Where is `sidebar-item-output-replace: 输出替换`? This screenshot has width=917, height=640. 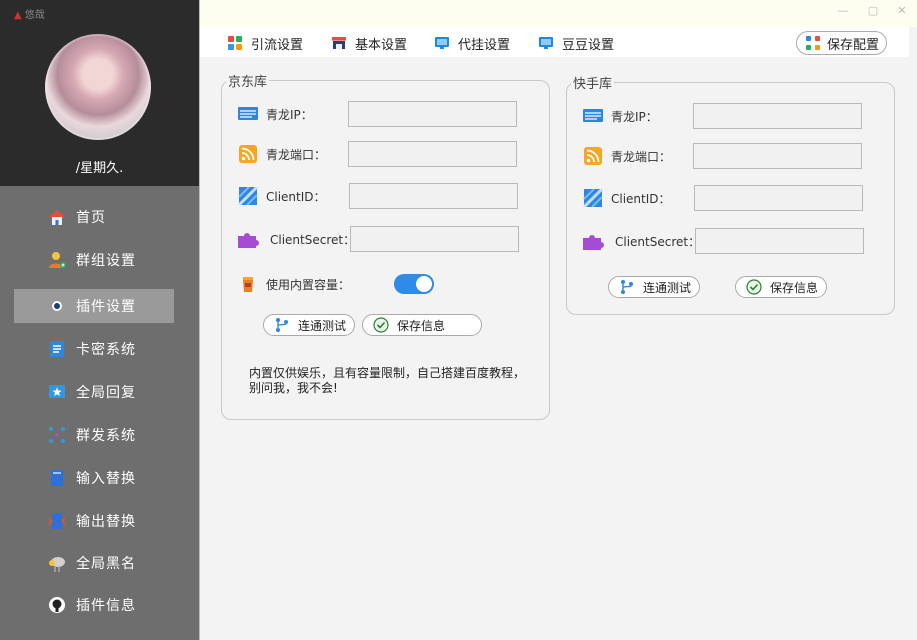
sidebar-item-output-replace: 输出替换 is located at coordinates (94, 521).